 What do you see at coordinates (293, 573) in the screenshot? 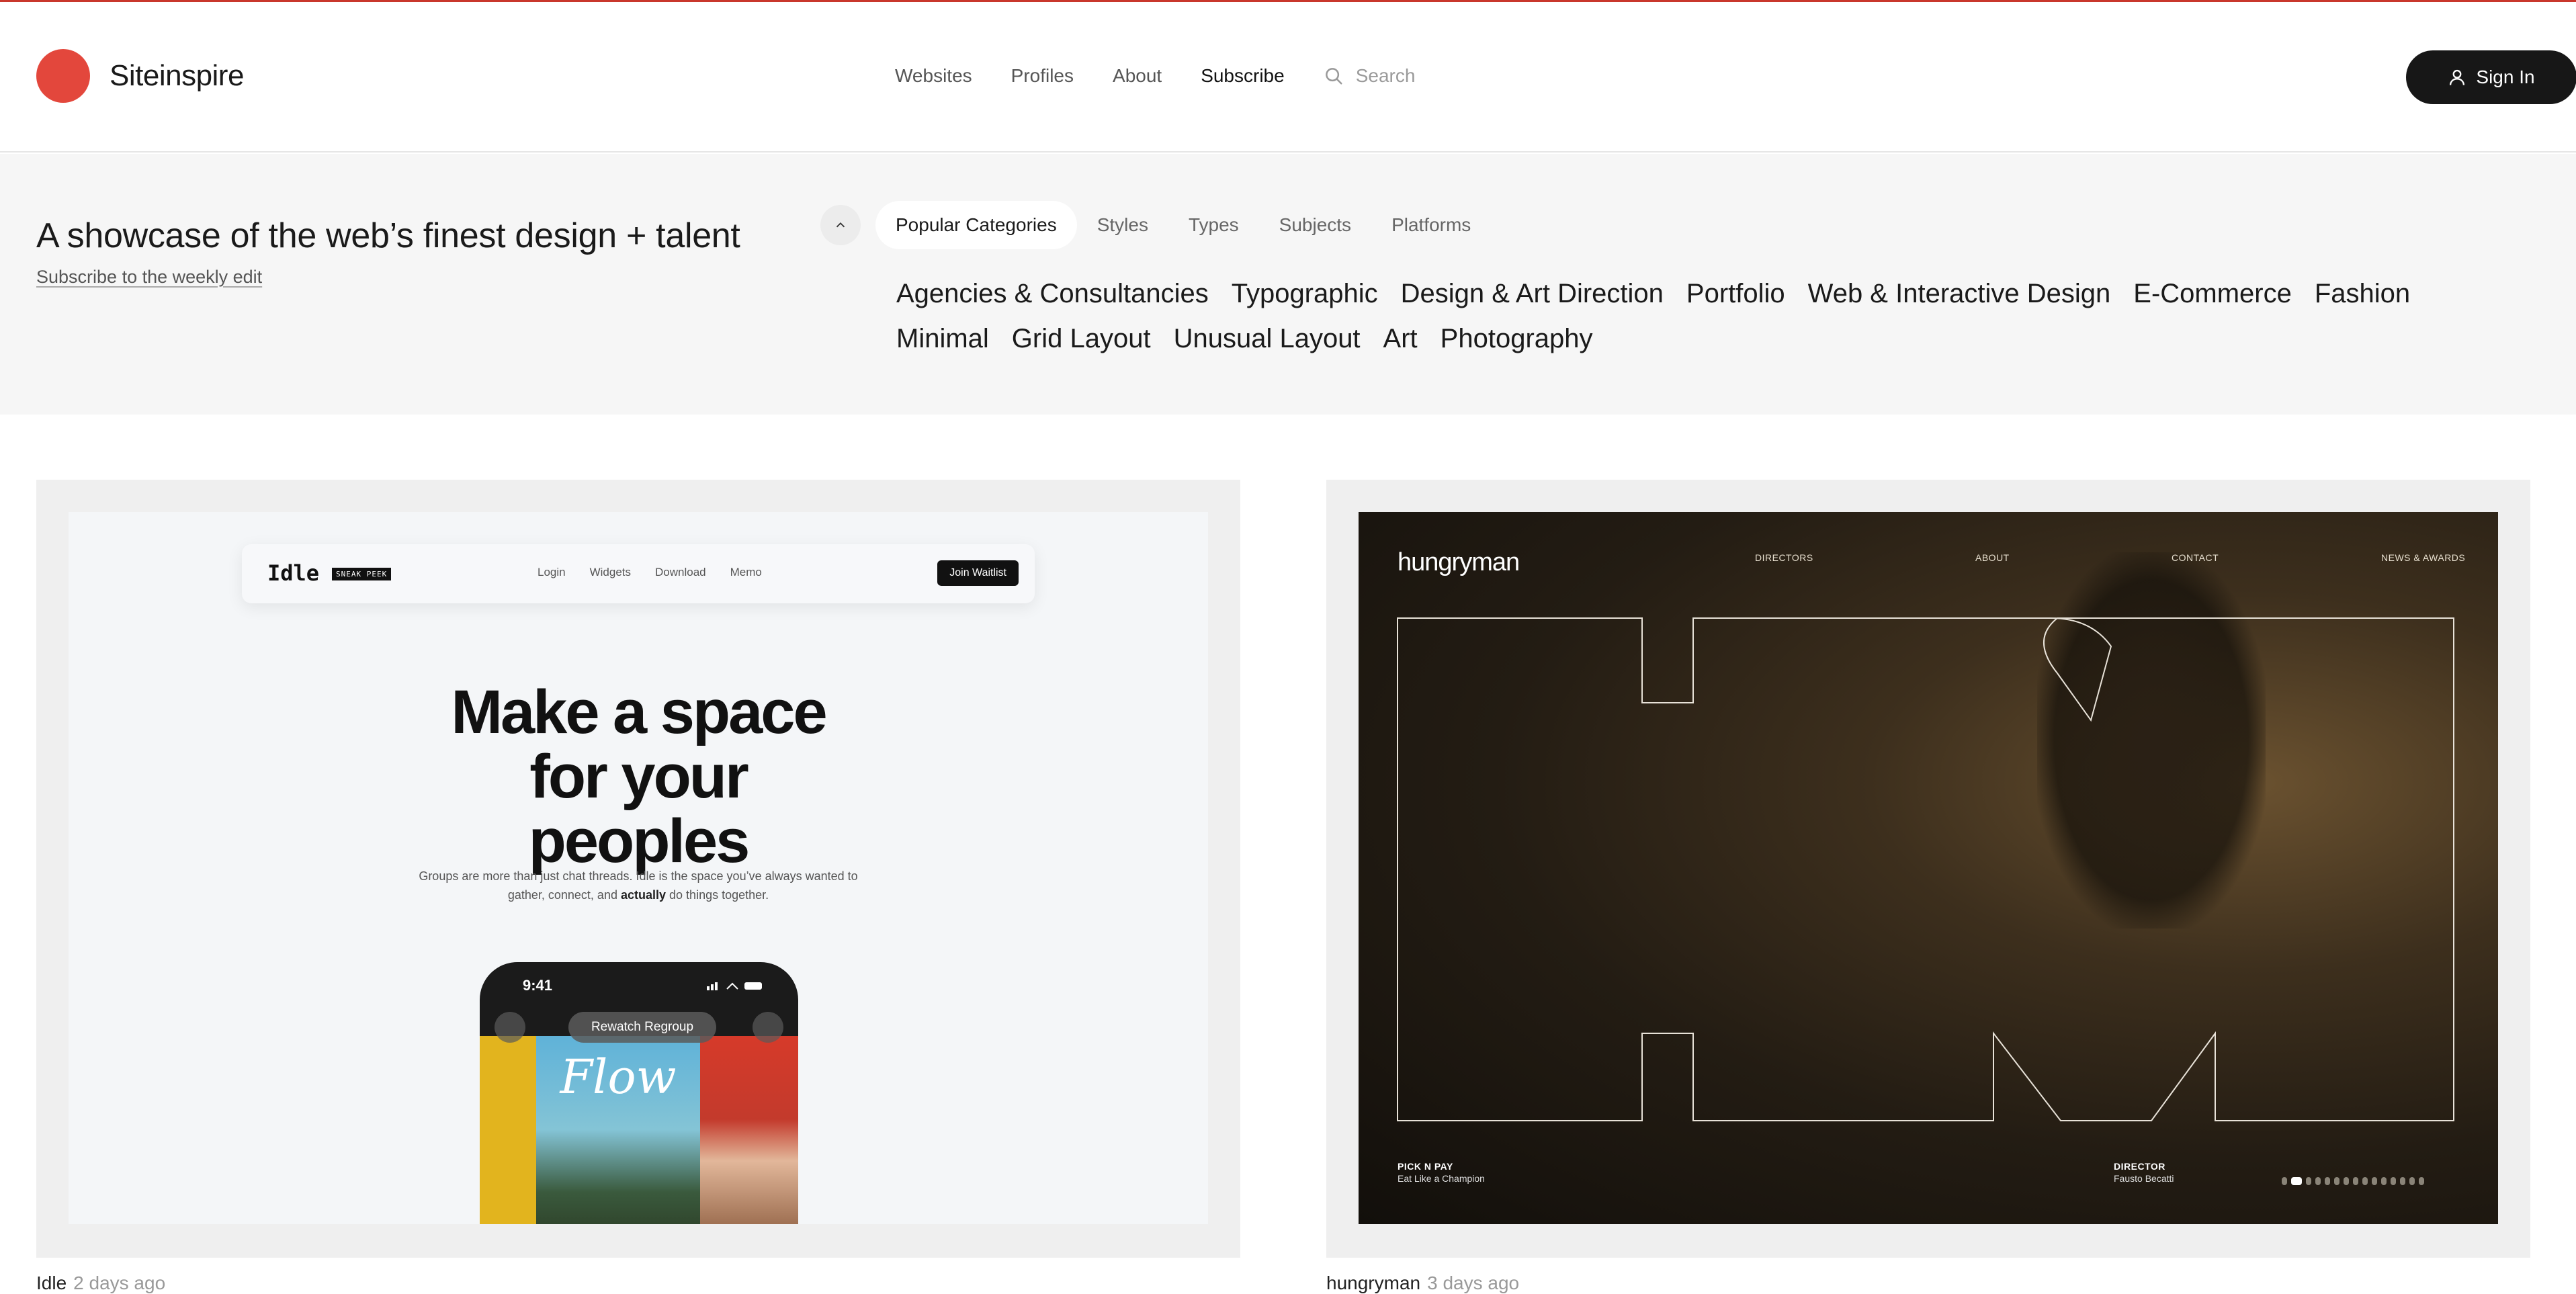
I see `idle-logo: Idle` at bounding box center [293, 573].